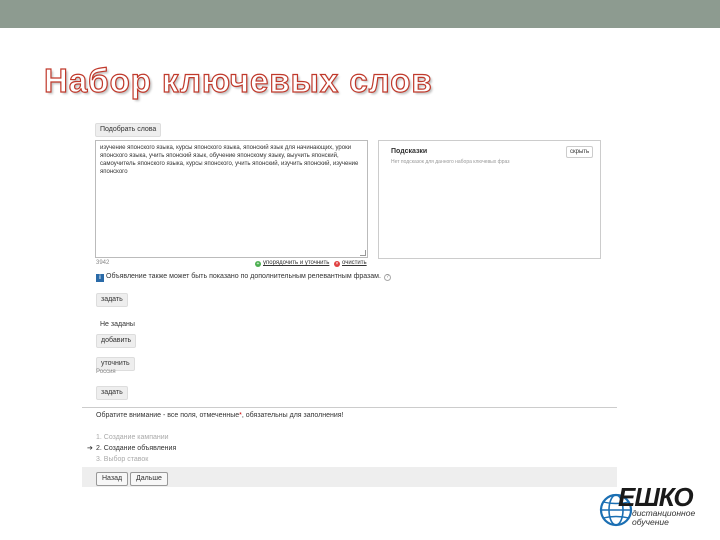 The image size is (720, 540). I want to click on order-refine-label: упорядочить и уточнить, so click(296, 263).